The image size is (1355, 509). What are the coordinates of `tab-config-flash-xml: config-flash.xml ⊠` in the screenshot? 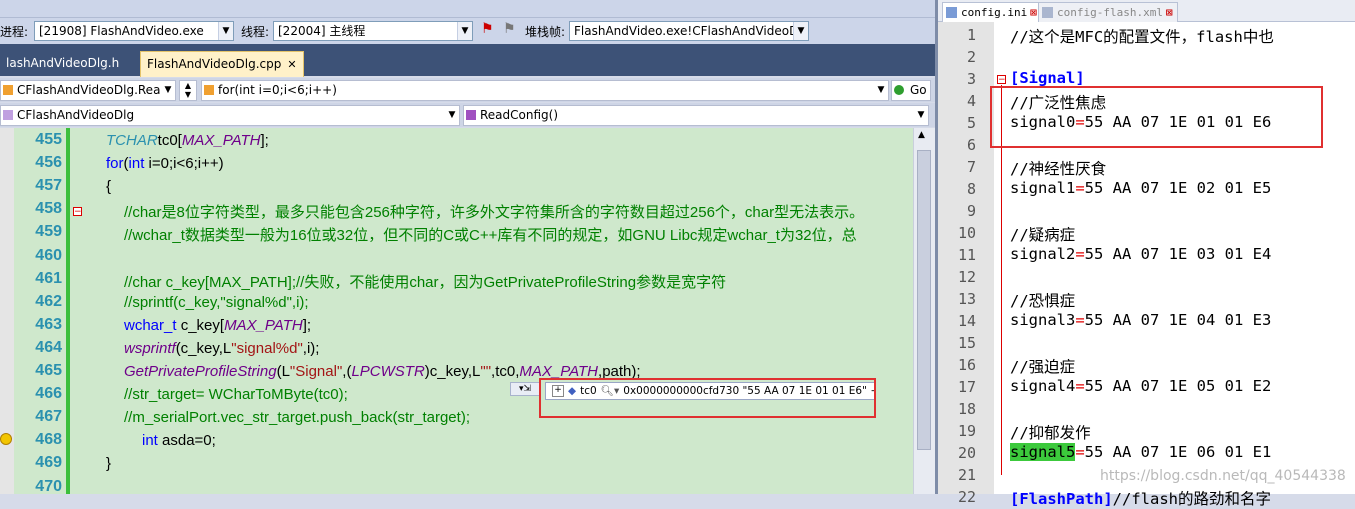 It's located at (1108, 12).